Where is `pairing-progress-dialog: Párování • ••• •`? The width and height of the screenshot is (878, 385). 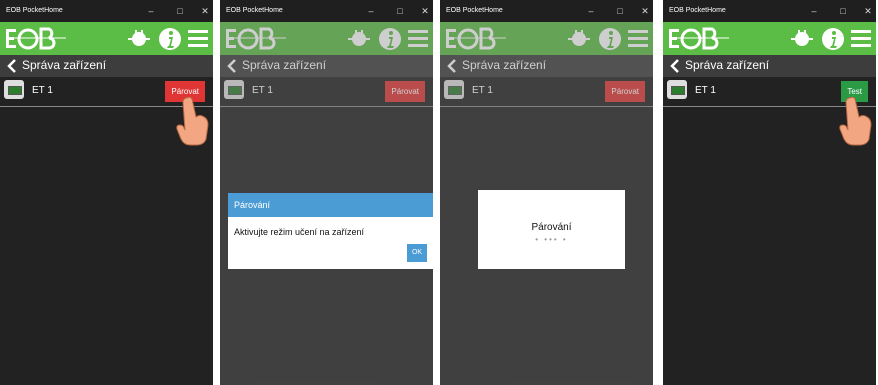 pairing-progress-dialog: Párování • ••• • is located at coordinates (551, 229).